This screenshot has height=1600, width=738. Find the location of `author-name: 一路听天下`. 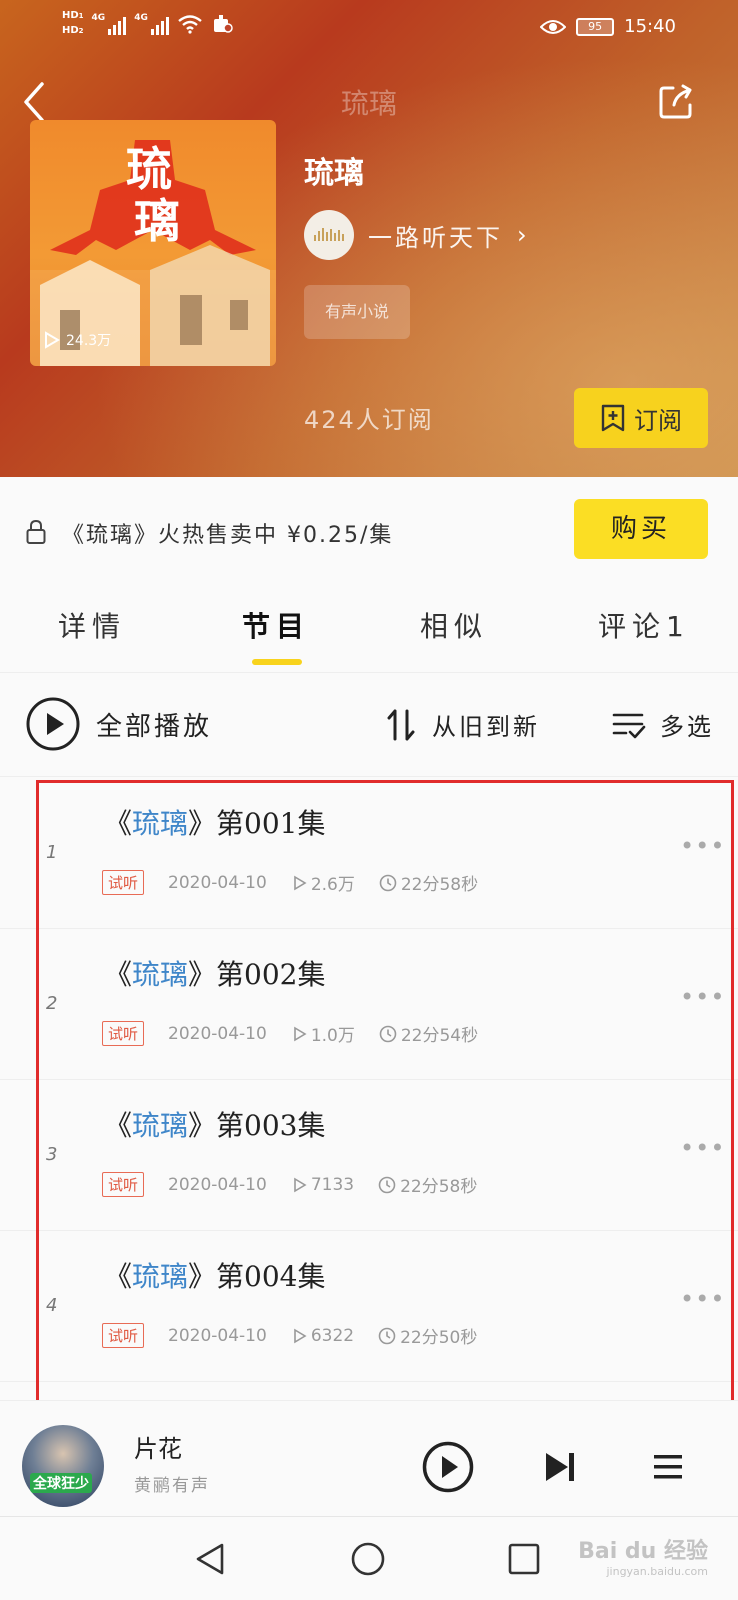

author-name: 一路听天下 is located at coordinates (435, 237).